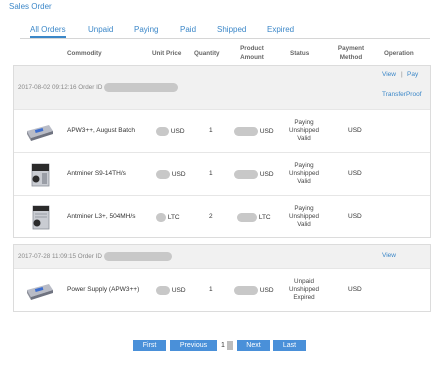 The image size is (441, 375). What do you see at coordinates (96, 173) in the screenshot?
I see `item-name: Antminer S9-14TH/s` at bounding box center [96, 173].